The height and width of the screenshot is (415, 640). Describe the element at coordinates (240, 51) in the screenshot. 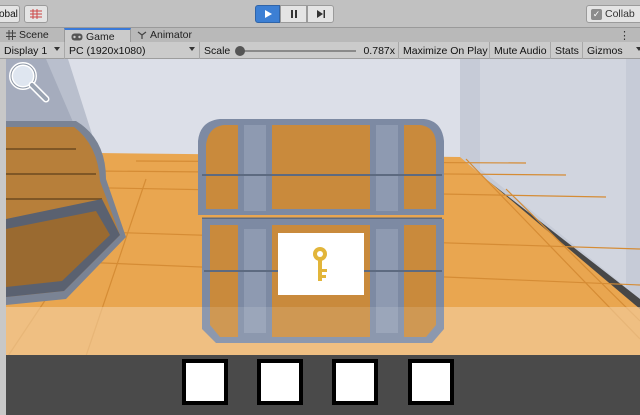

I see `scale-slider-handle` at that location.